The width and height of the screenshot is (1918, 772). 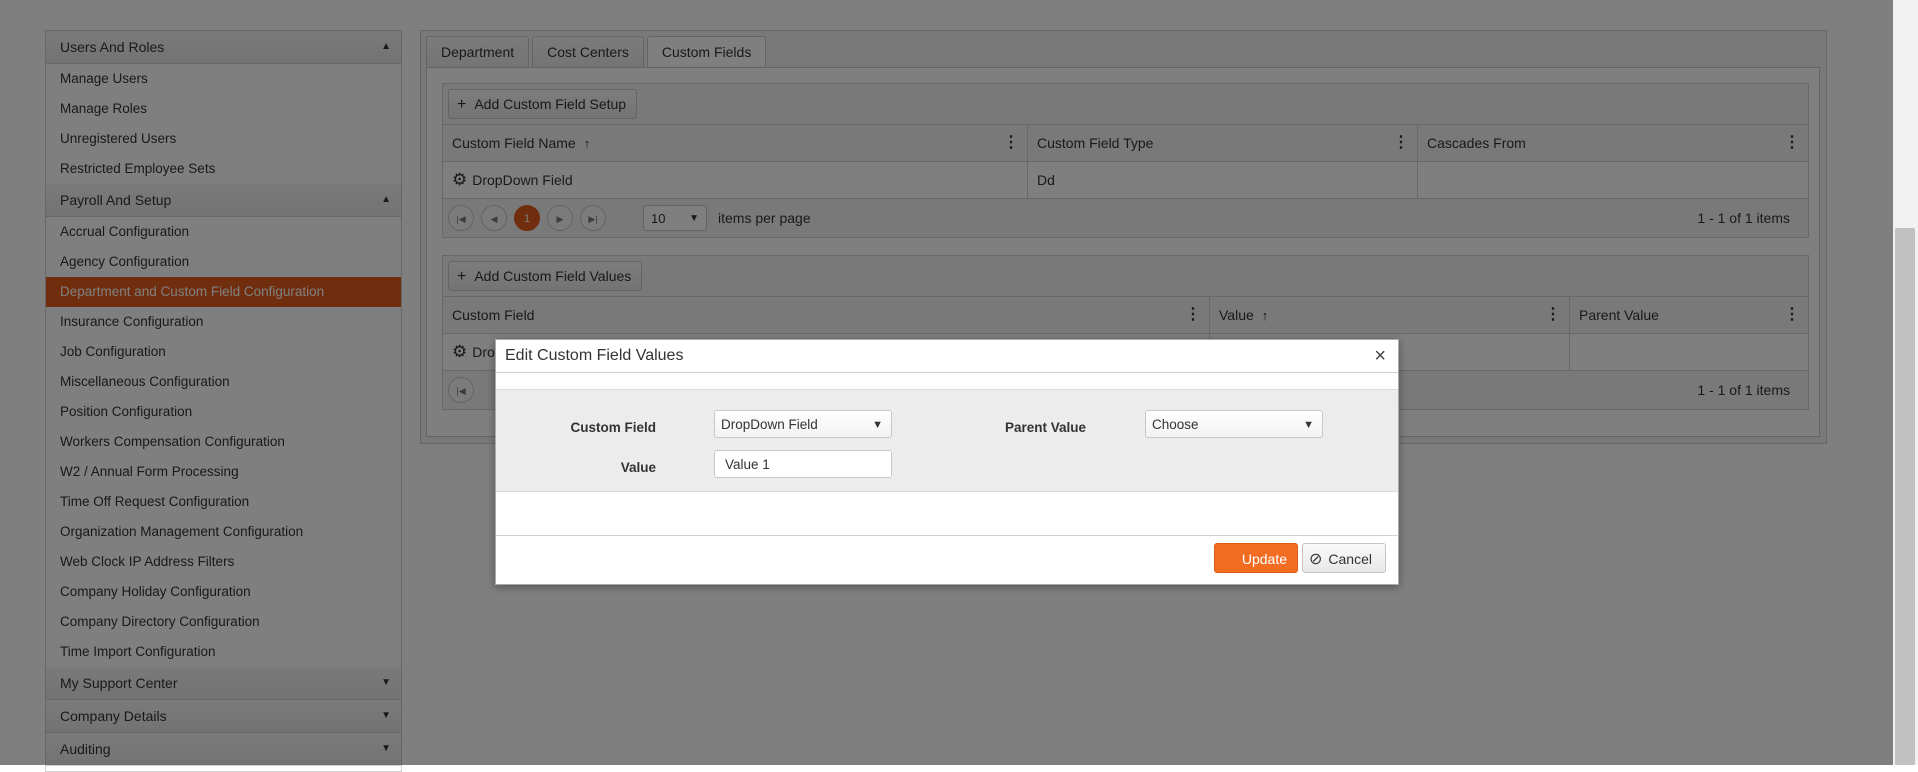 I want to click on dialog-titlebar: Edit Custom Field Values ×, so click(x=947, y=356).